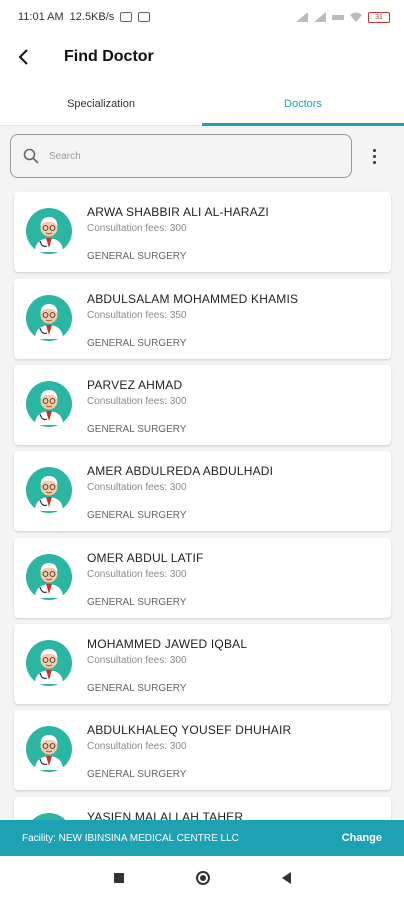 This screenshot has height=900, width=404. I want to click on vowifi-icon, so click(338, 17).